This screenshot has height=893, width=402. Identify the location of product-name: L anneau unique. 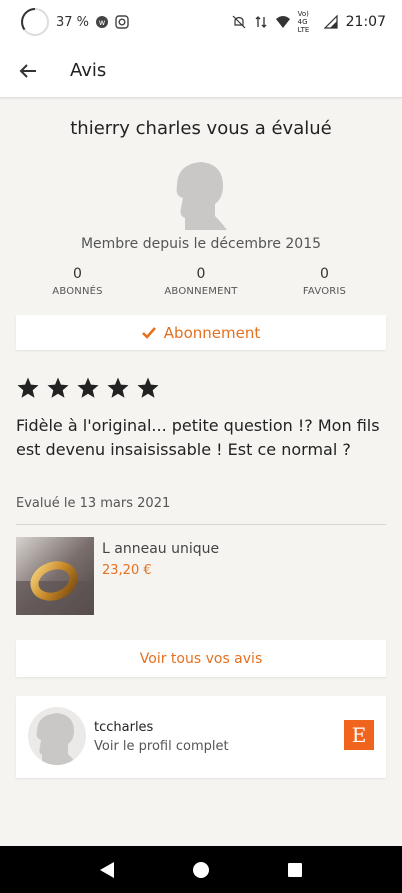
(160, 549).